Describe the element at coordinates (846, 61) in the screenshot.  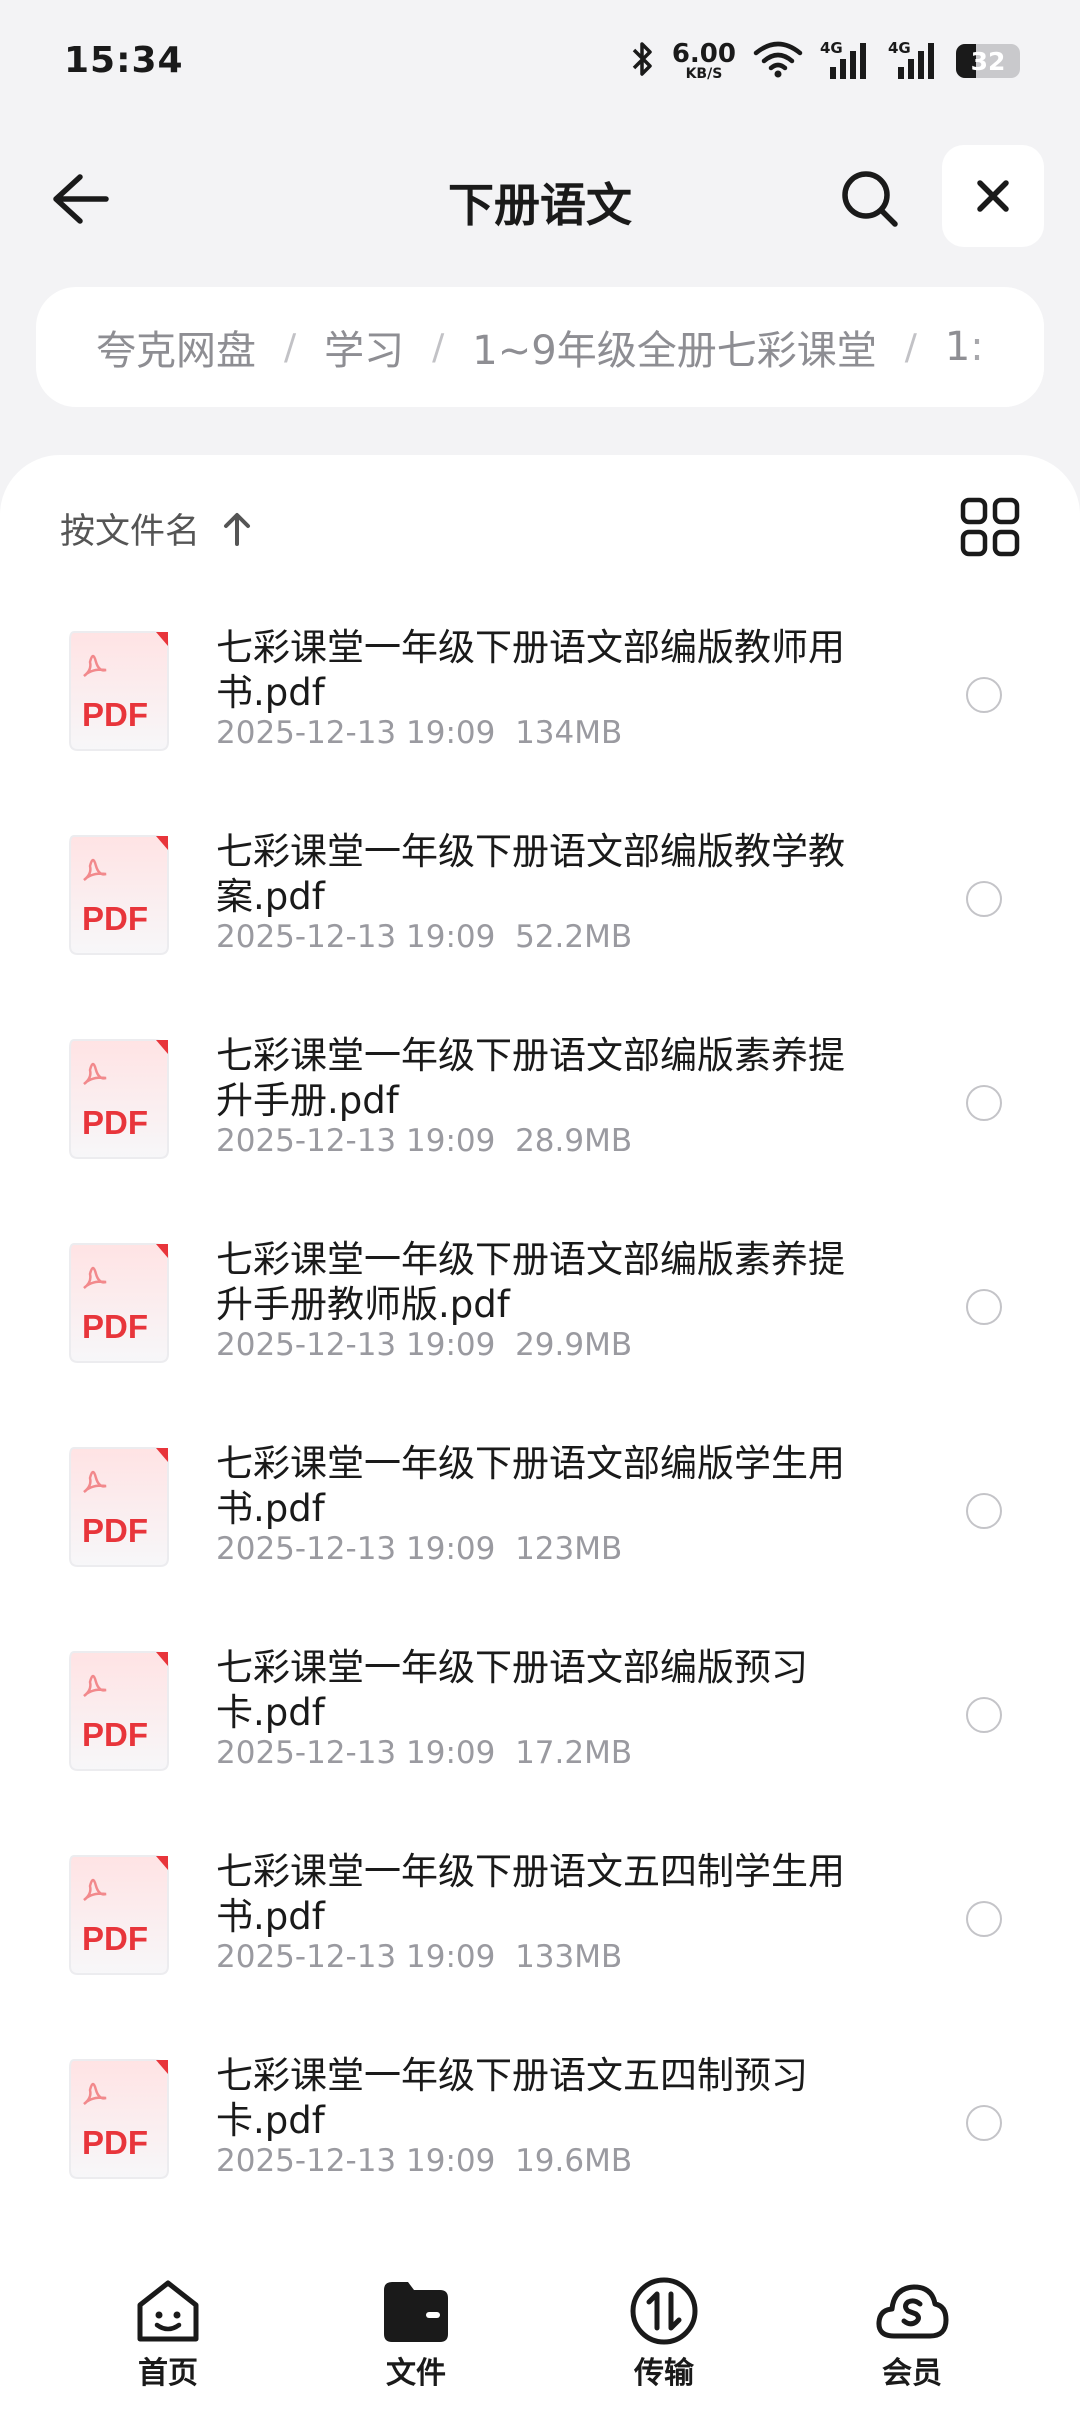
I see `signal-icon-1: 4G` at that location.